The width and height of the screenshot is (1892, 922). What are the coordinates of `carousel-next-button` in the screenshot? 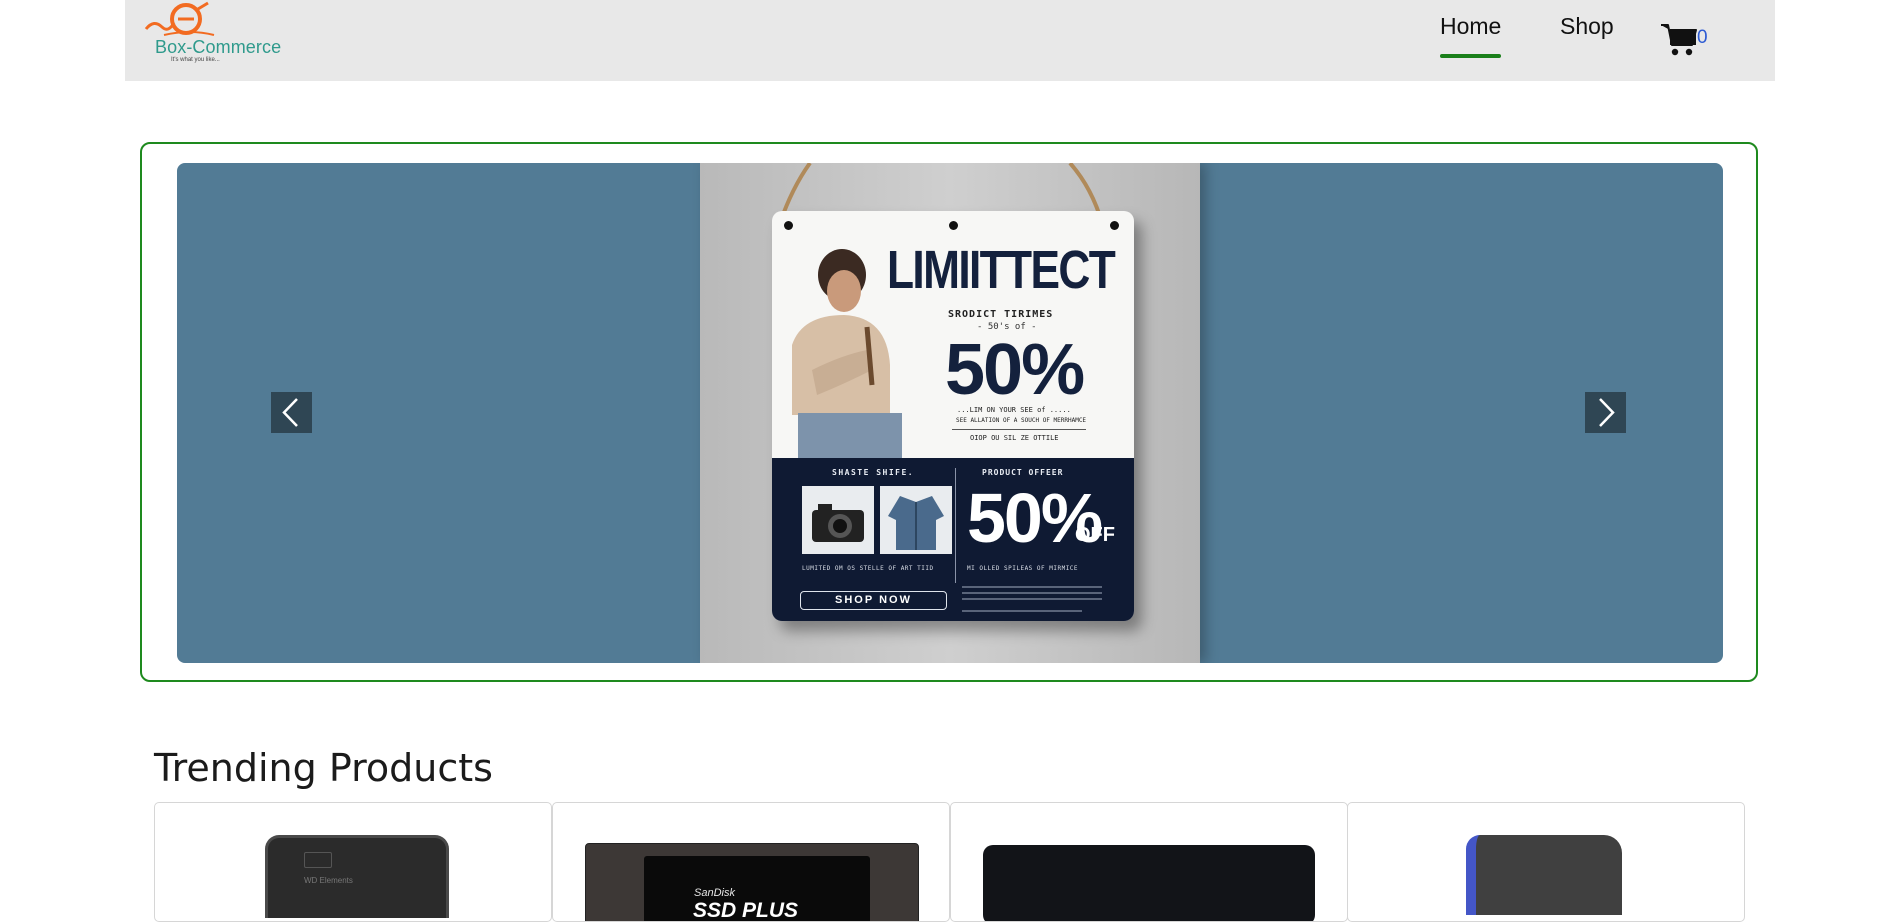 It's located at (1605, 412).